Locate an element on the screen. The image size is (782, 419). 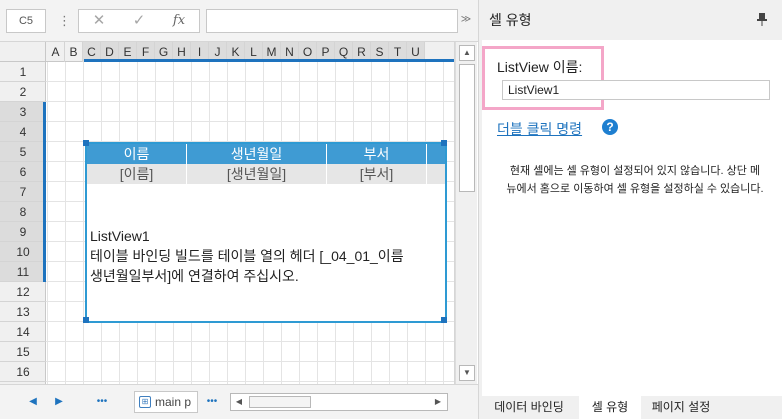
listview-binding-row: [이름] [생년월일] [부서] is located at coordinates (266, 174).